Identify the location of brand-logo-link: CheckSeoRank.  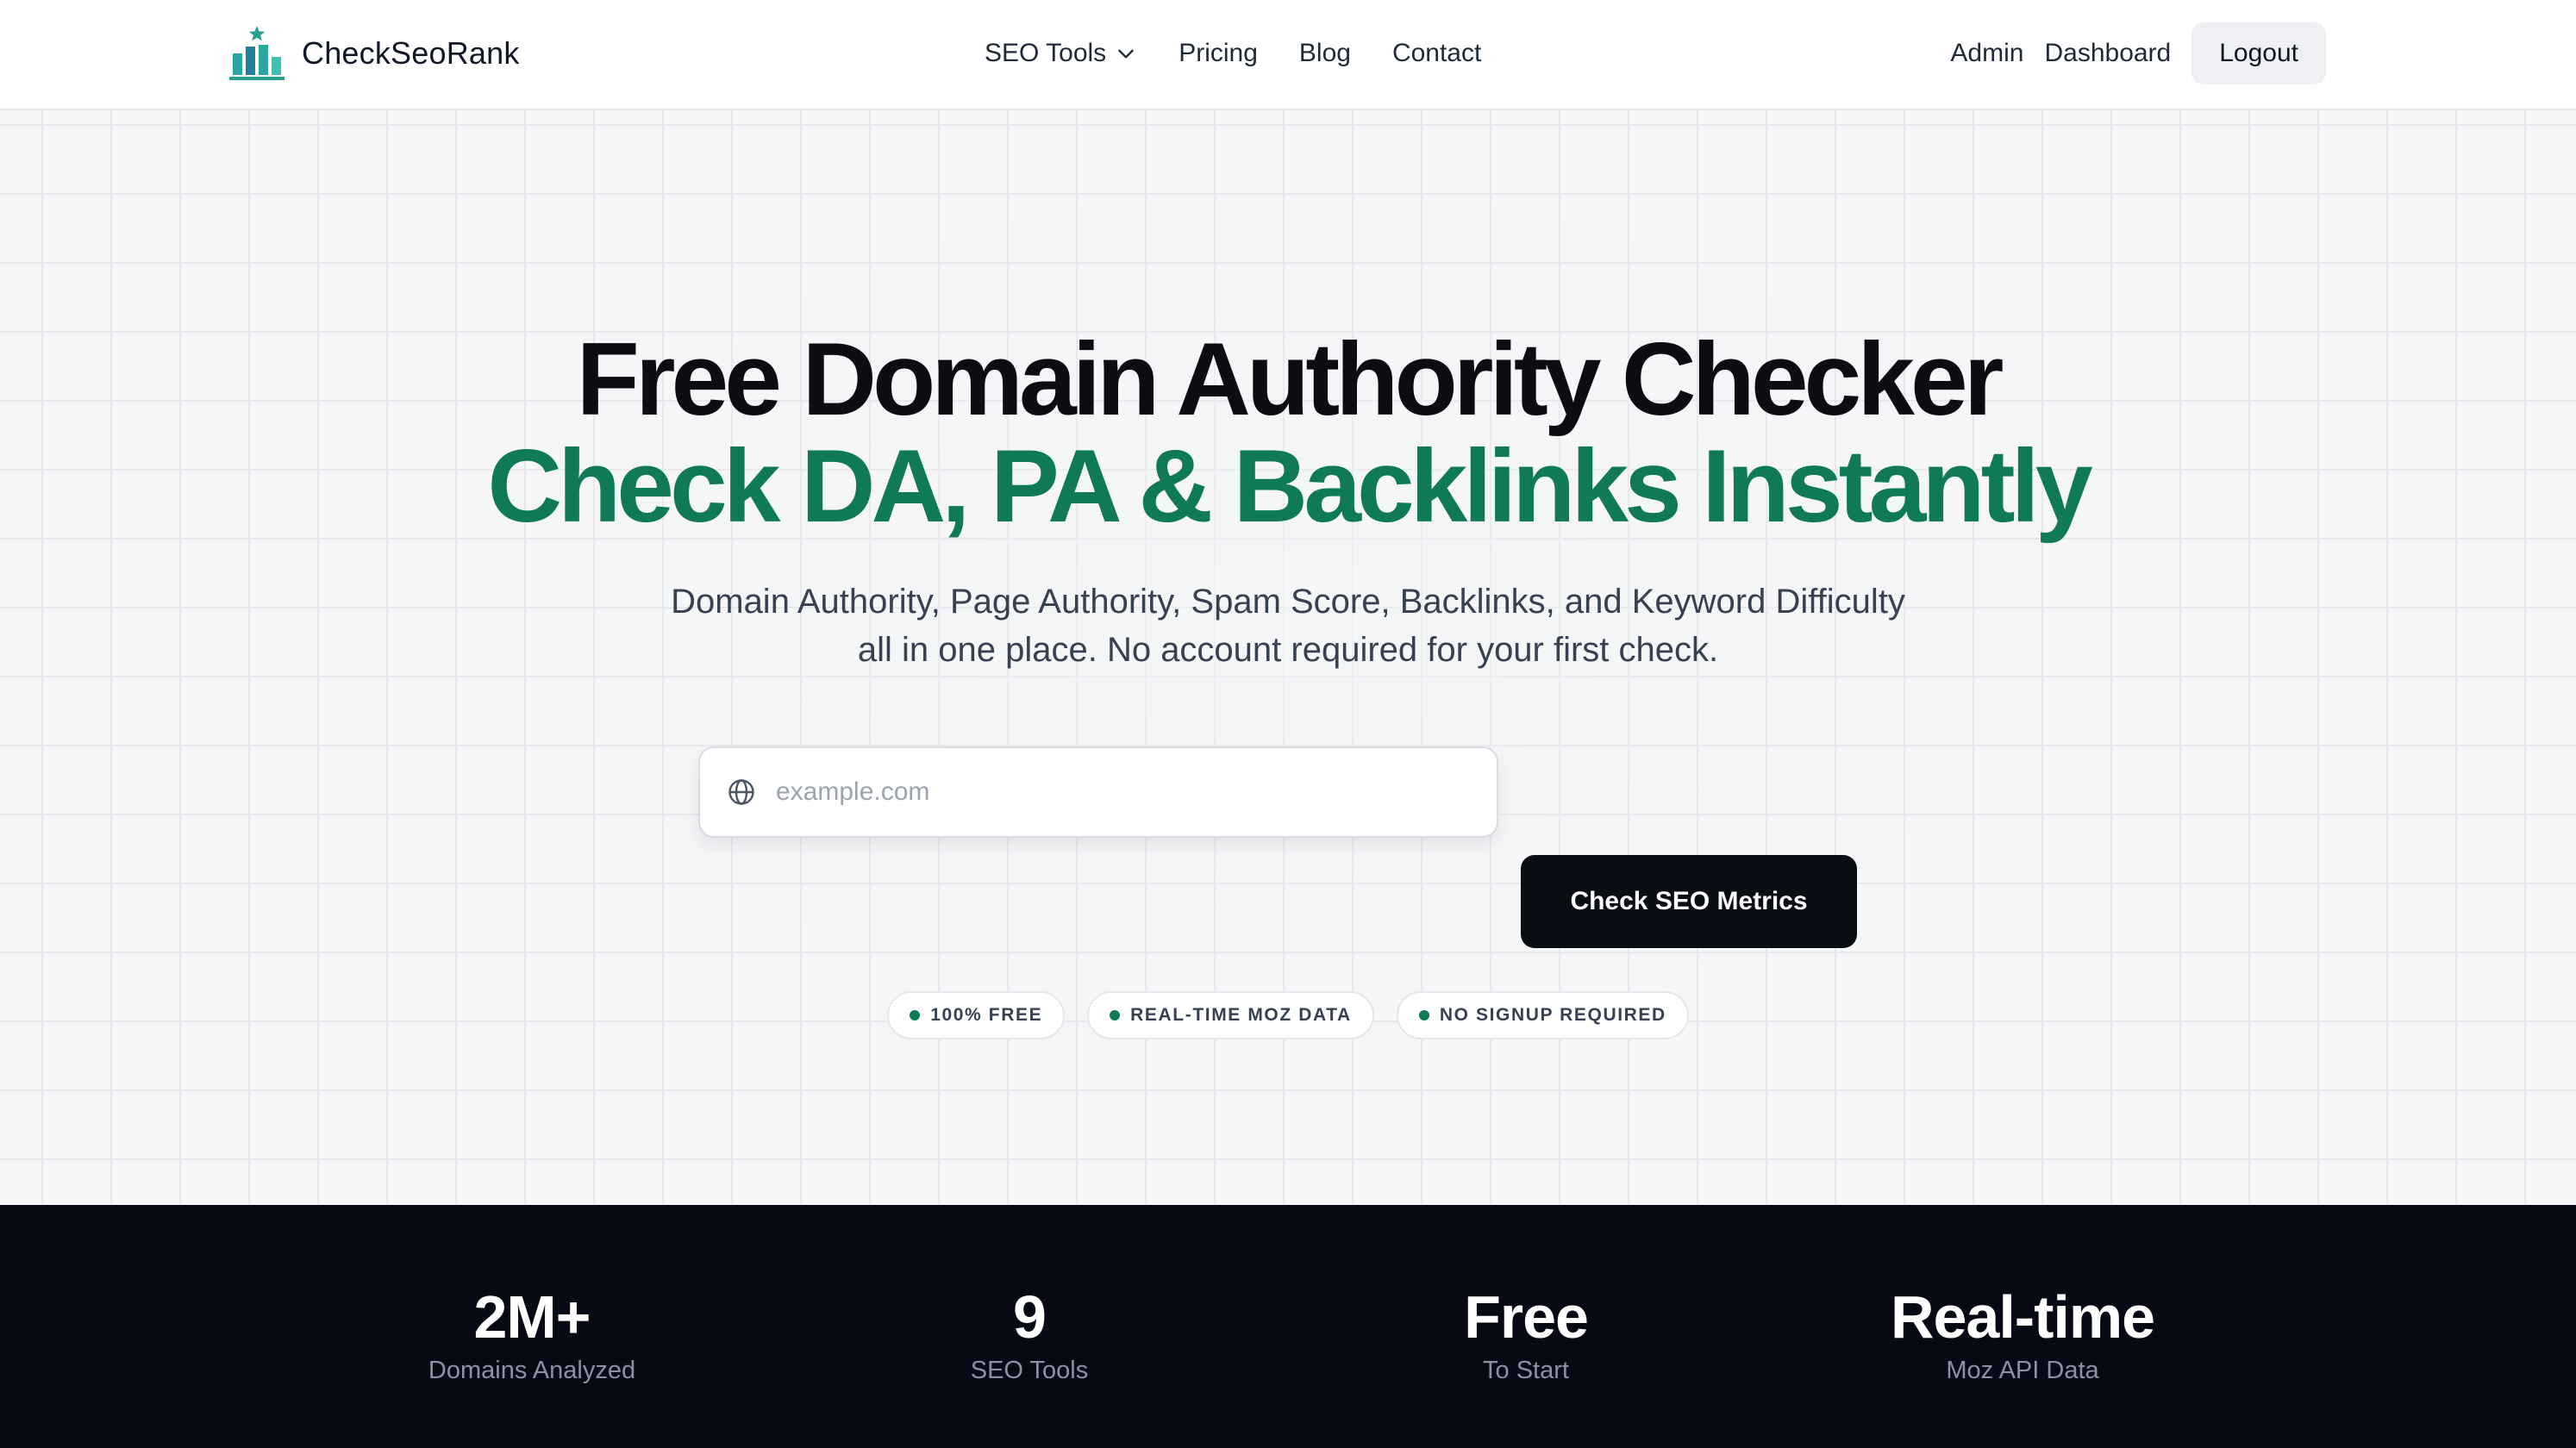
(374, 53).